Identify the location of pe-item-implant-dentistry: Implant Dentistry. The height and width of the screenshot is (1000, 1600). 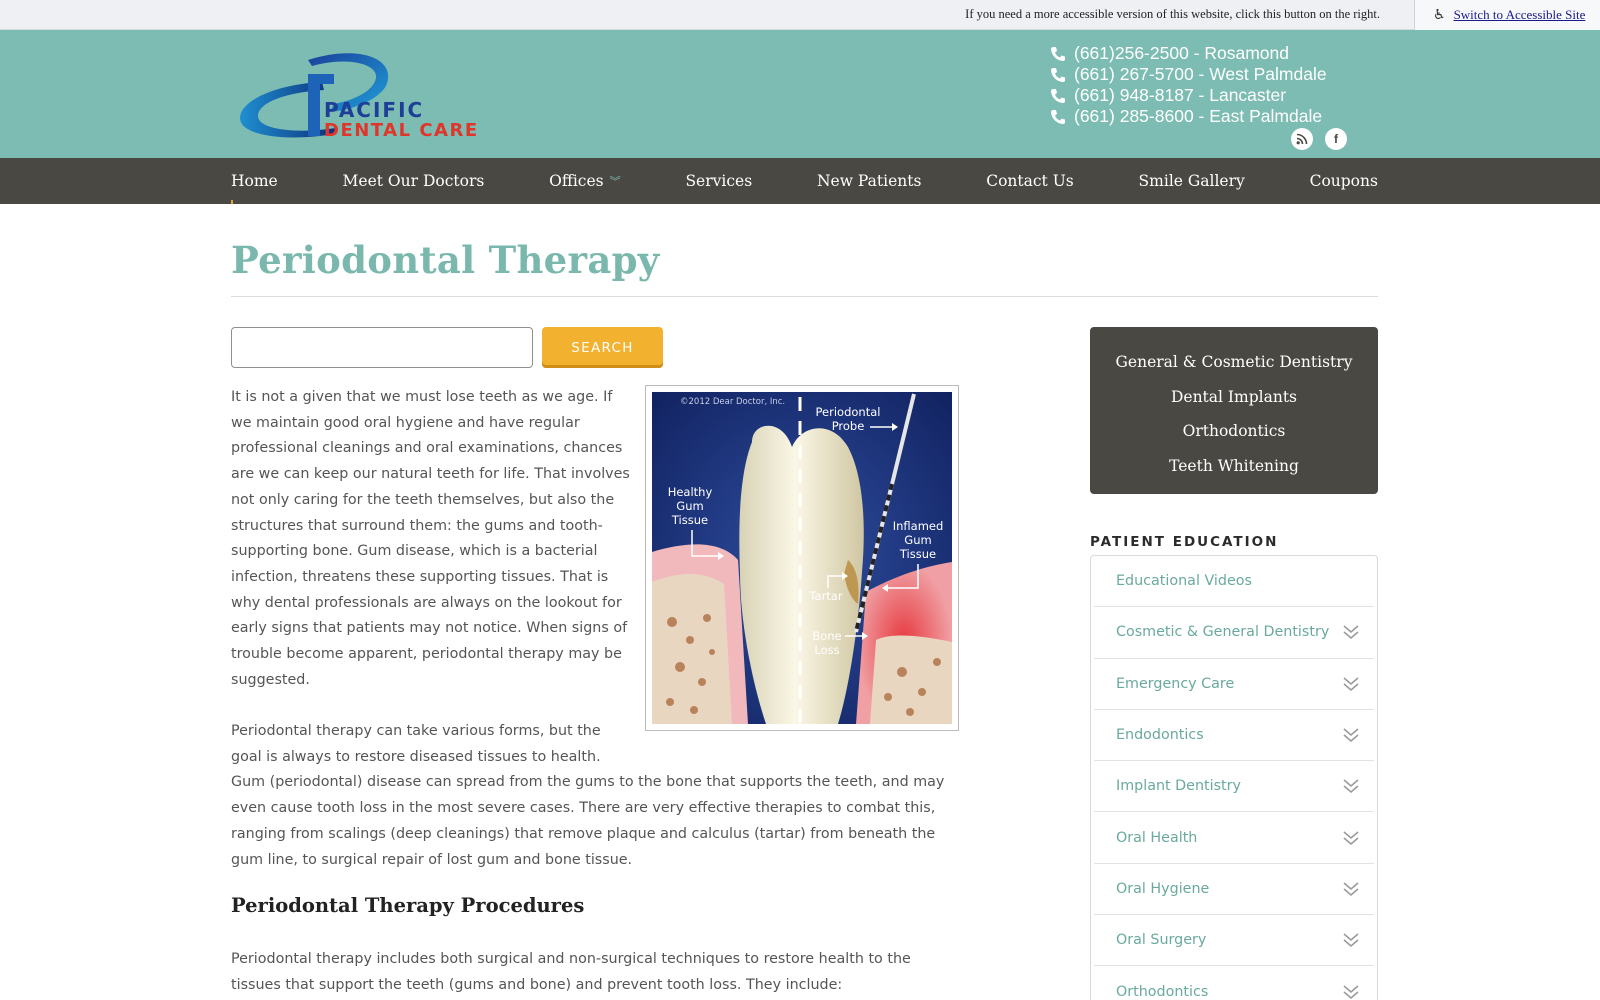
(1234, 787).